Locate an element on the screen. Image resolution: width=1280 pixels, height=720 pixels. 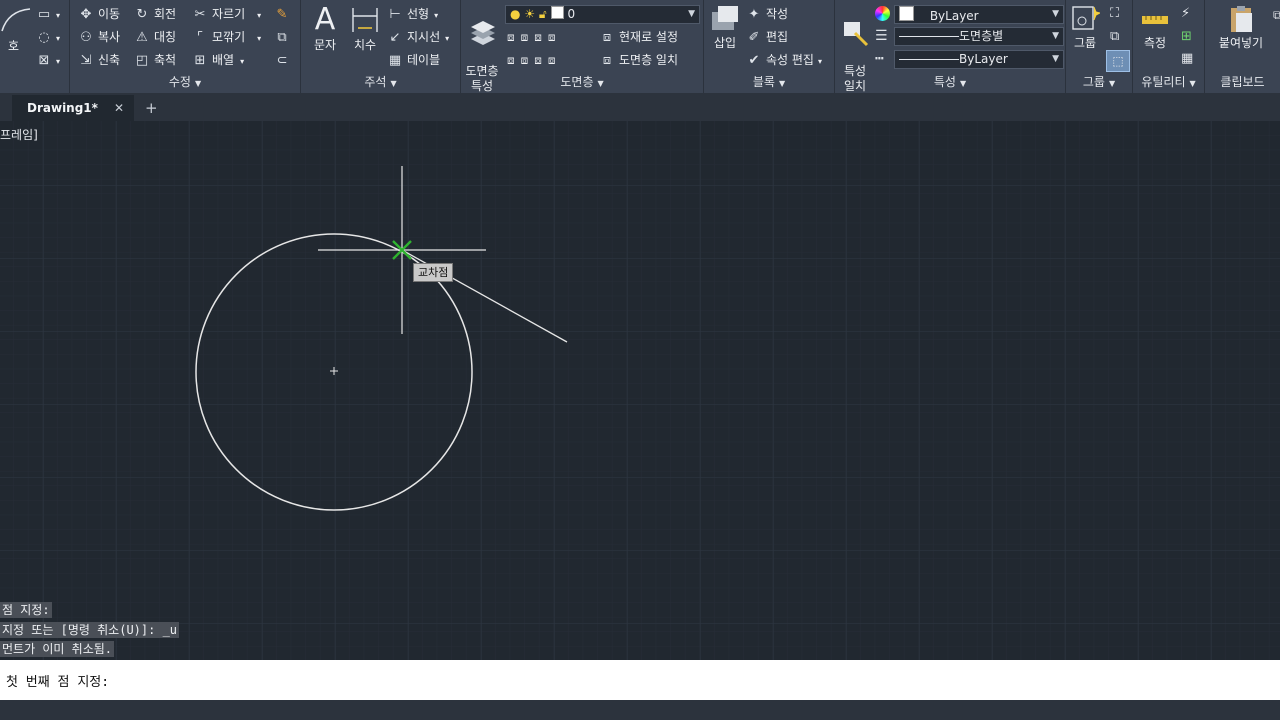
panel-groups-label: 그룹 ▼ is located at coordinates (1099, 82).